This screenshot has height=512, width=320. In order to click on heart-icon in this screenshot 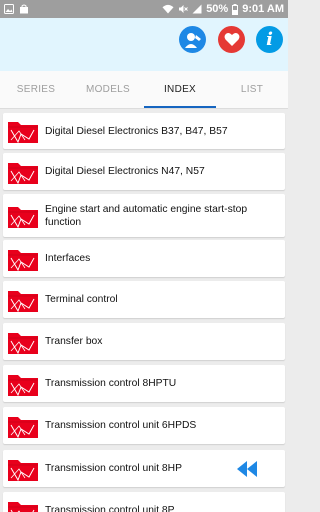, I will do `click(231, 39)`.